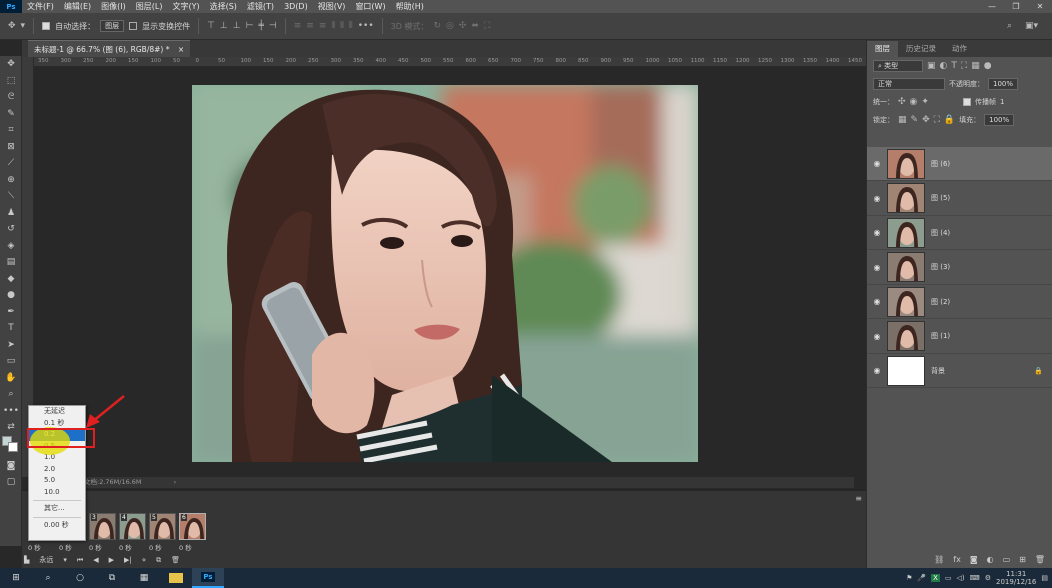 The height and width of the screenshot is (588, 1052). I want to click on menu-type: 文字(Y), so click(185, 6).